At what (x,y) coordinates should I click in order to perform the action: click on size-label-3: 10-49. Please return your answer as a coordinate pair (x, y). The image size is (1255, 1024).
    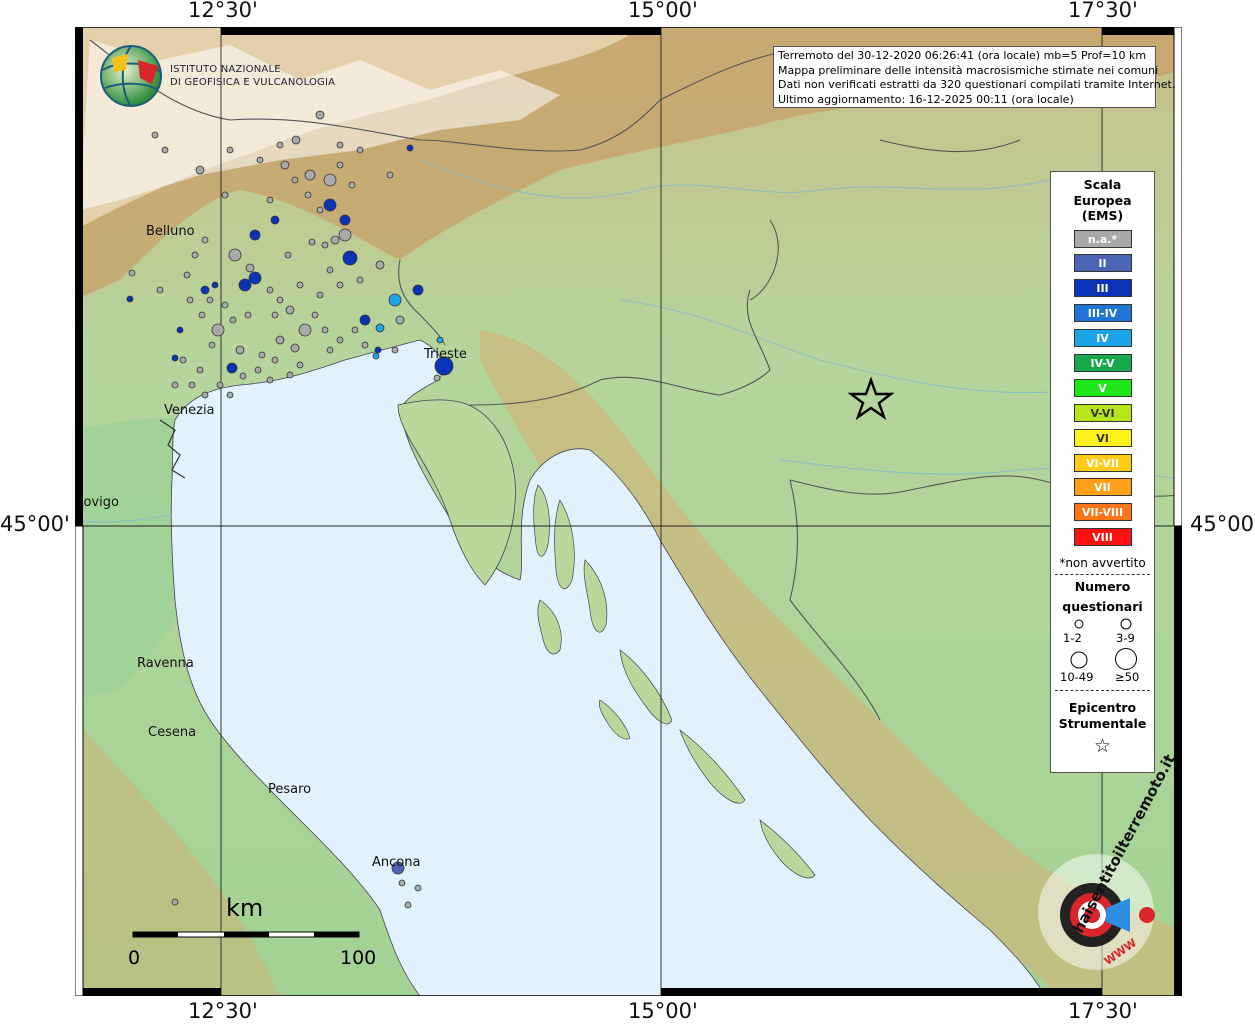
    Looking at the image, I should click on (1077, 677).